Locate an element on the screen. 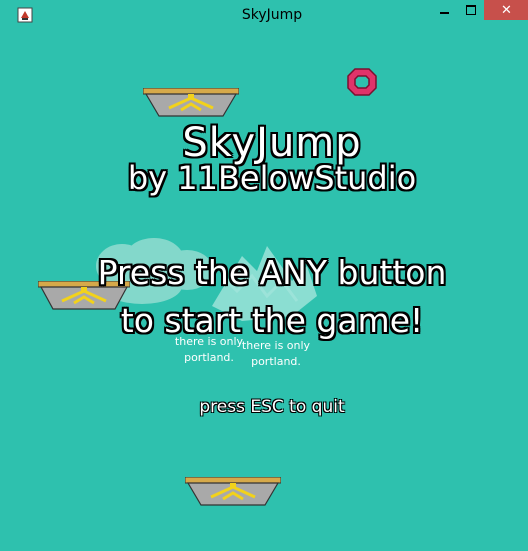  start-prompt-line1: Press the ANY button is located at coordinates (272, 272).